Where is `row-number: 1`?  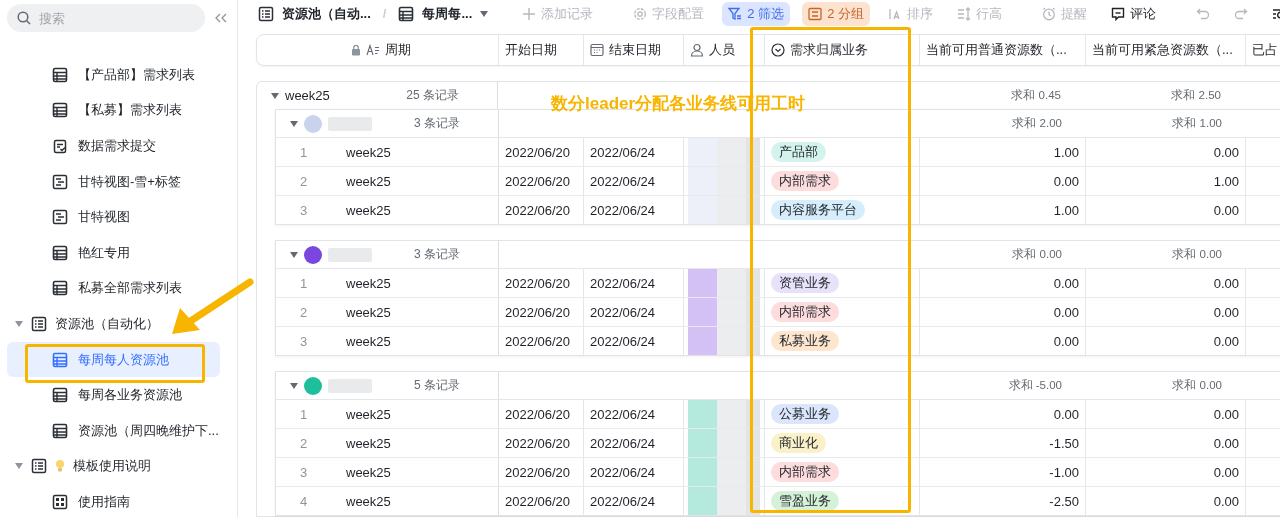
row-number: 1 is located at coordinates (304, 414).